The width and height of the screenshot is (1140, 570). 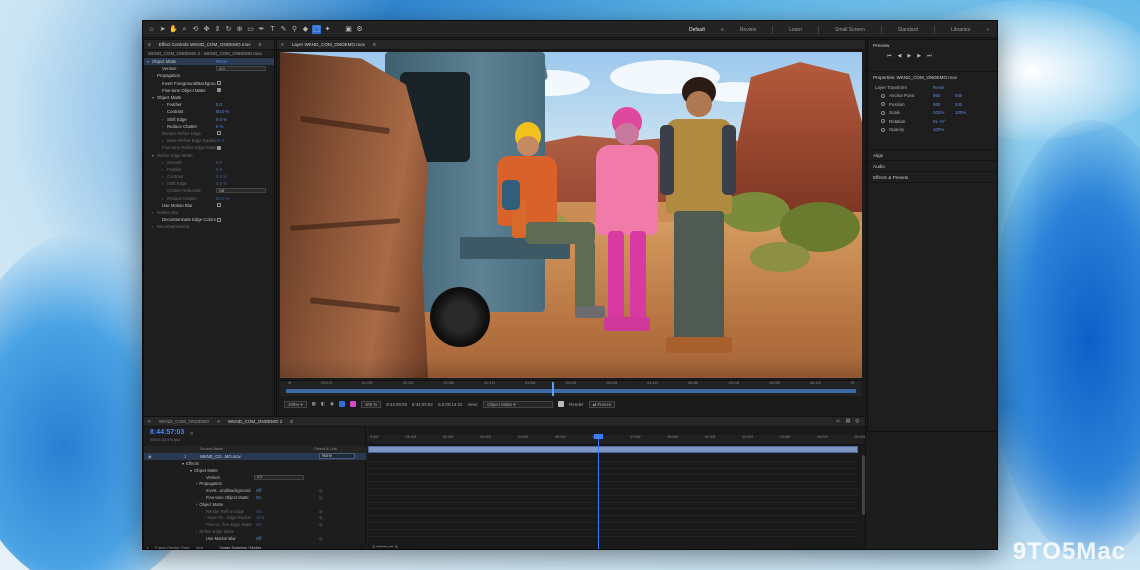 What do you see at coordinates (151, 29) in the screenshot?
I see `home-icon: ⌂` at bounding box center [151, 29].